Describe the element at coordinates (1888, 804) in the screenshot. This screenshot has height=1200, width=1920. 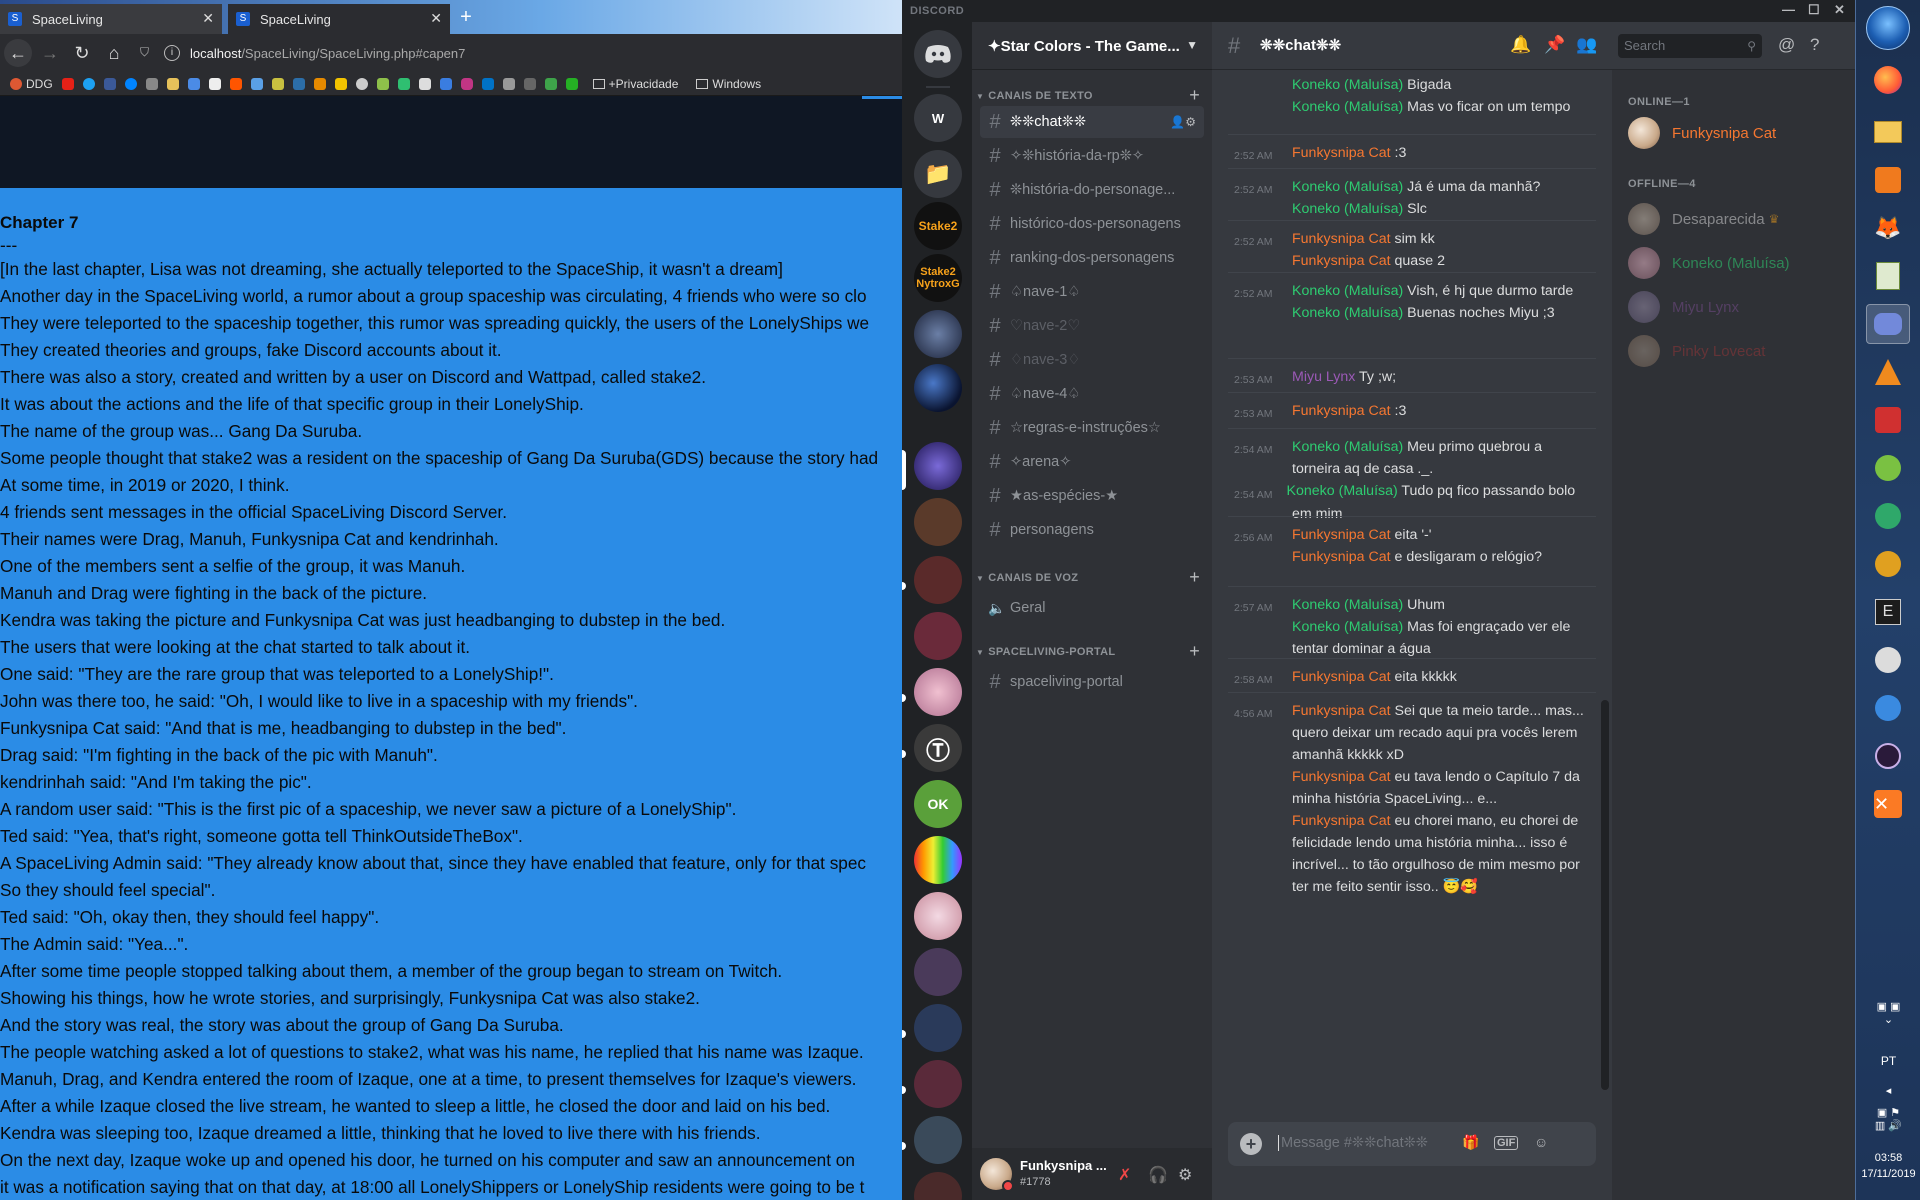
I see `xampp-icon: ✕` at that location.